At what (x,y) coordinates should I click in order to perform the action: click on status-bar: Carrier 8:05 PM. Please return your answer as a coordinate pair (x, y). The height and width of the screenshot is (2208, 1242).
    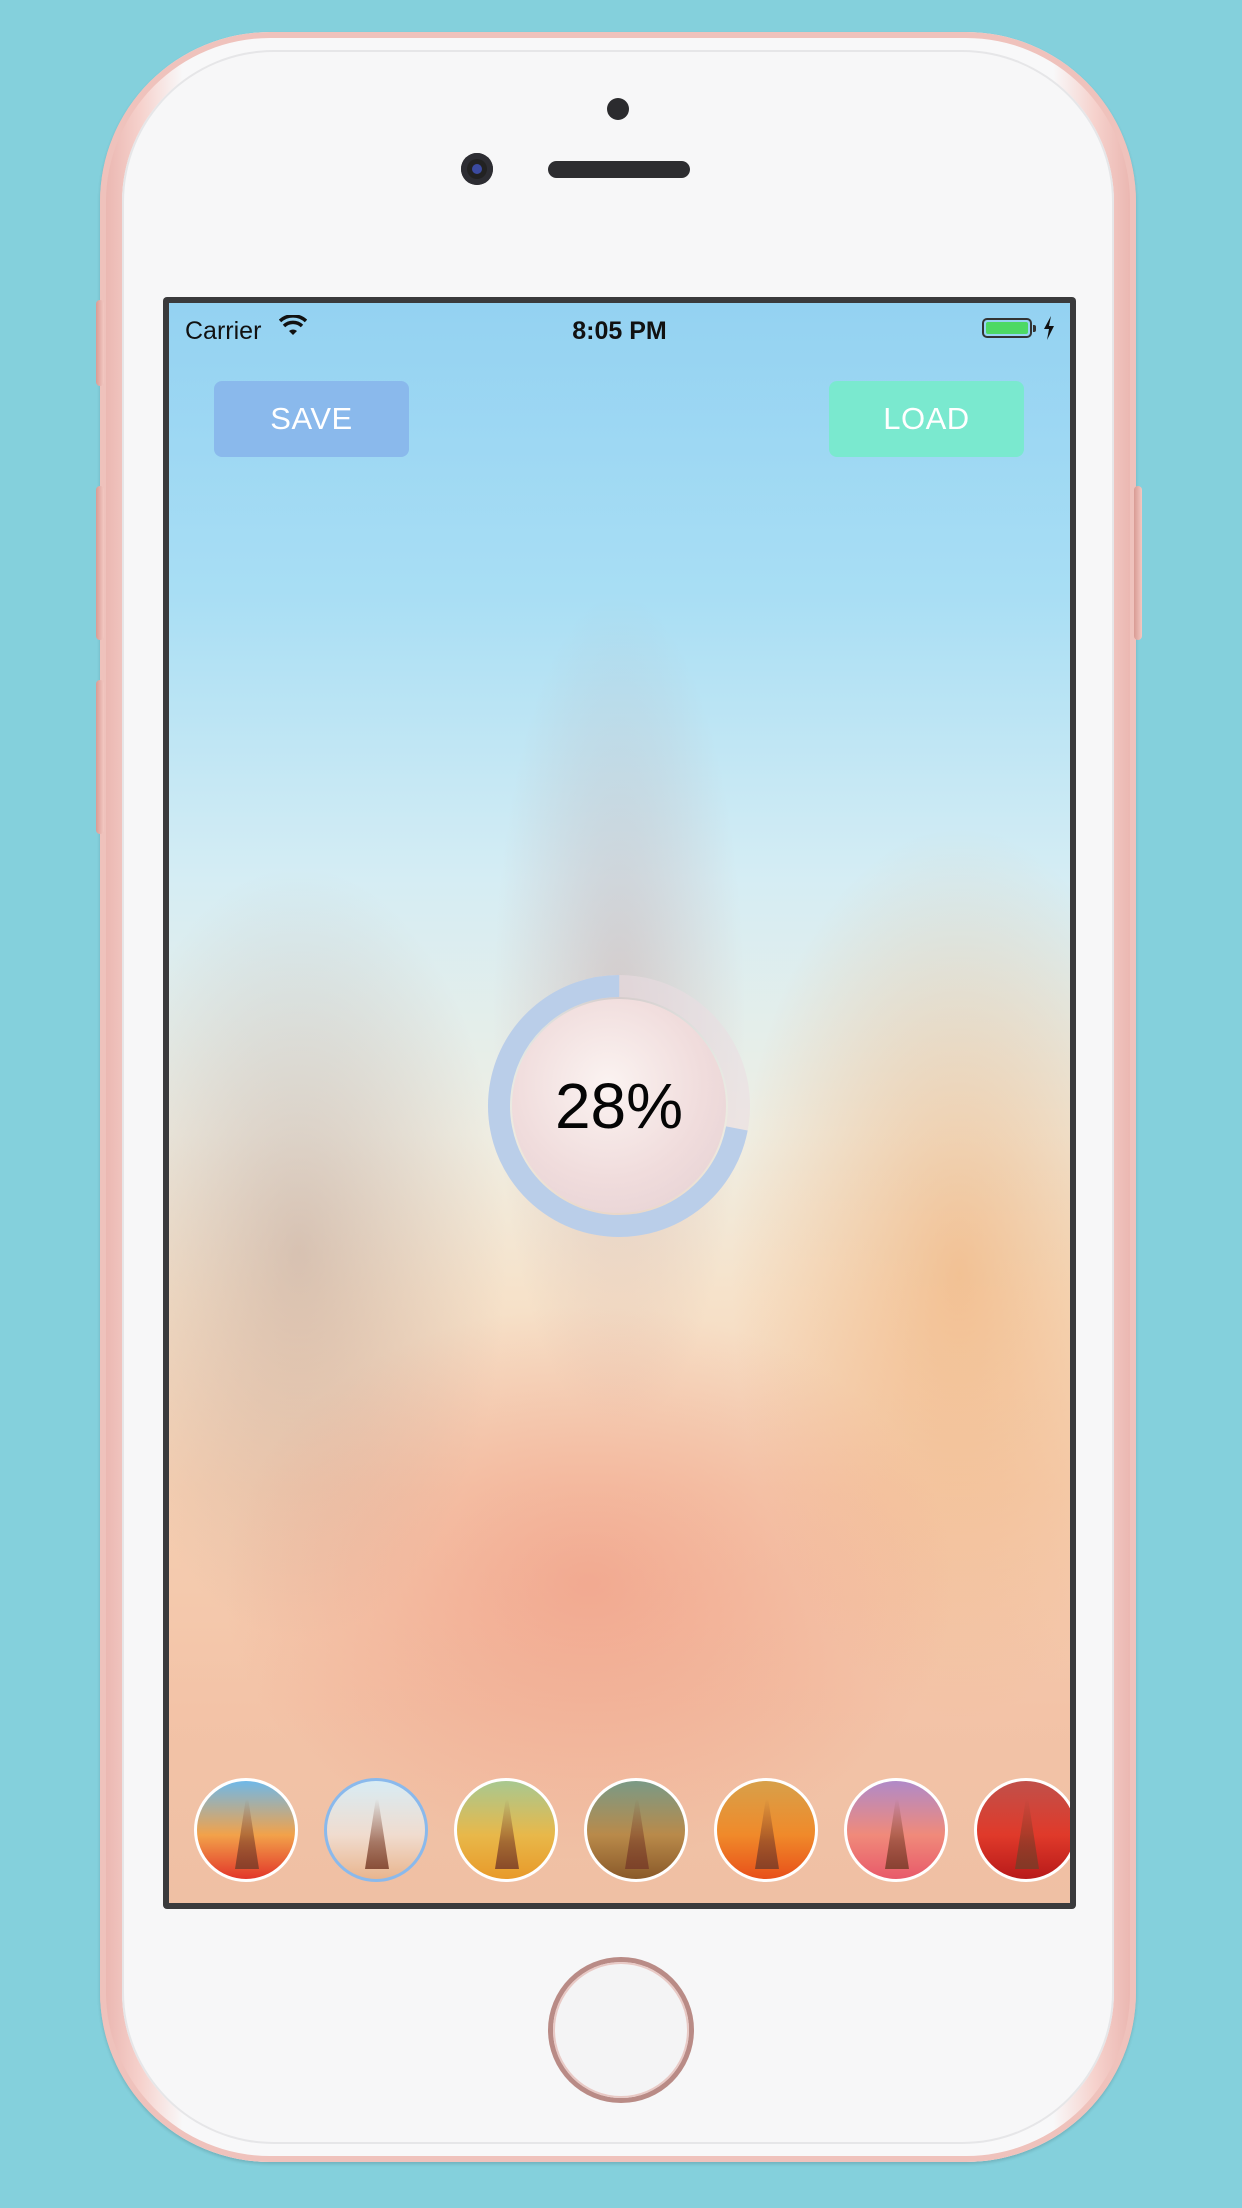
    Looking at the image, I should click on (619, 330).